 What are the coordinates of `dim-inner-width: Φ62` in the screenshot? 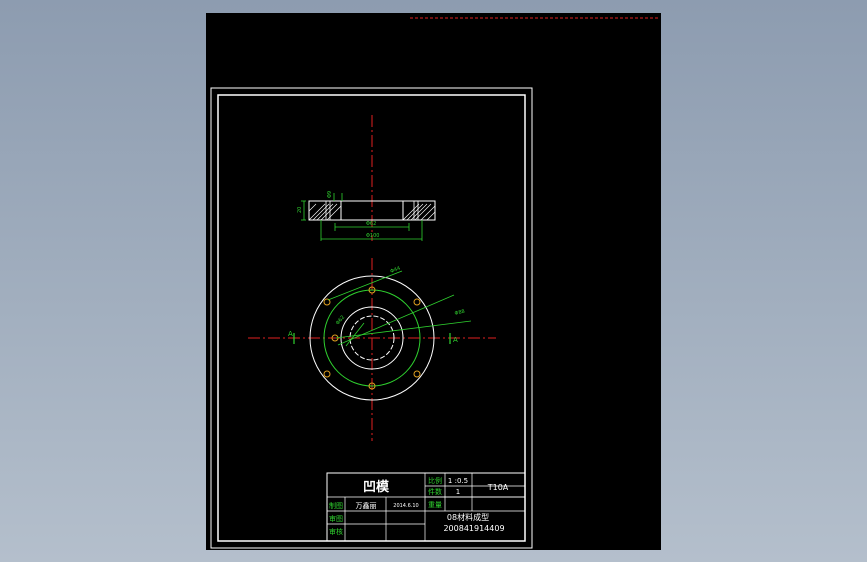 It's located at (371, 224).